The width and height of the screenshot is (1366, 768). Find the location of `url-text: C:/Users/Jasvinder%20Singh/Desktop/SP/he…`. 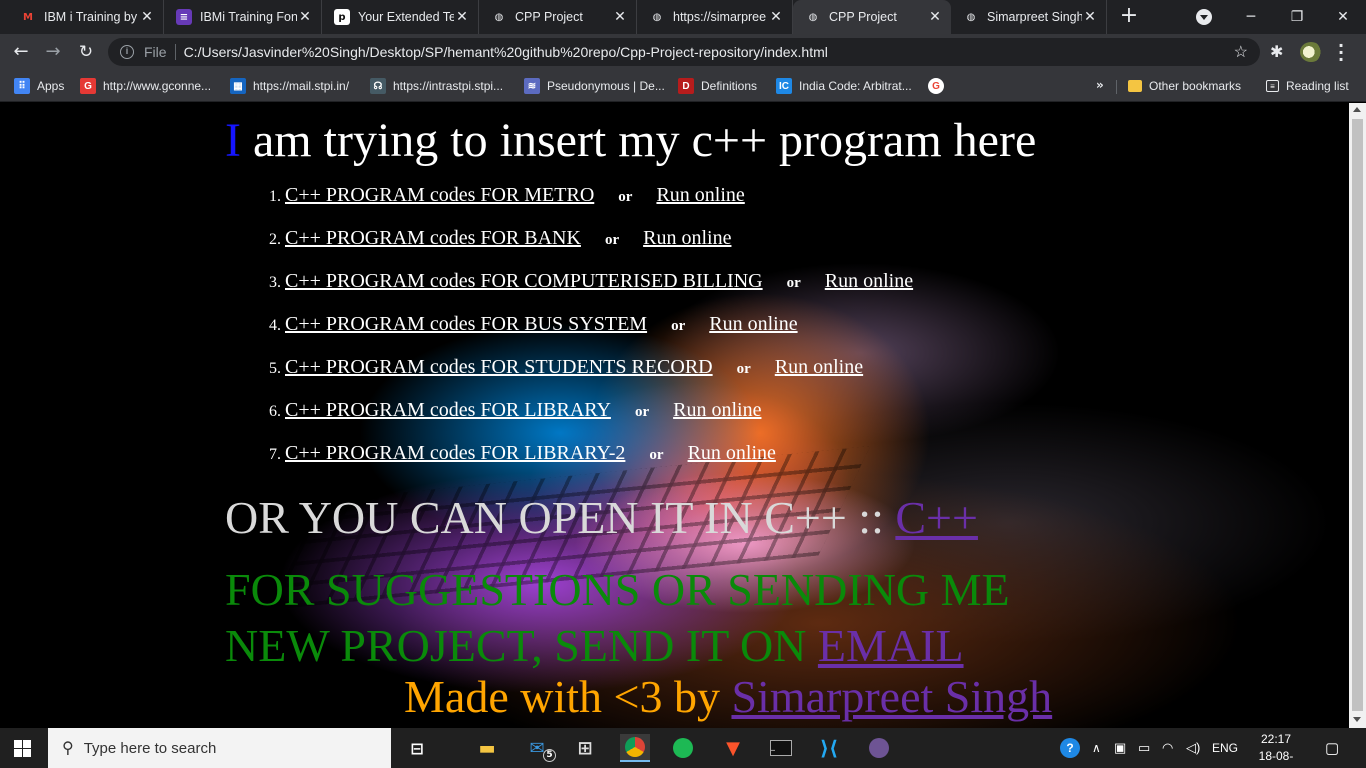

url-text: C:/Users/Jasvinder%20Singh/Desktop/SP/he… is located at coordinates (506, 52).